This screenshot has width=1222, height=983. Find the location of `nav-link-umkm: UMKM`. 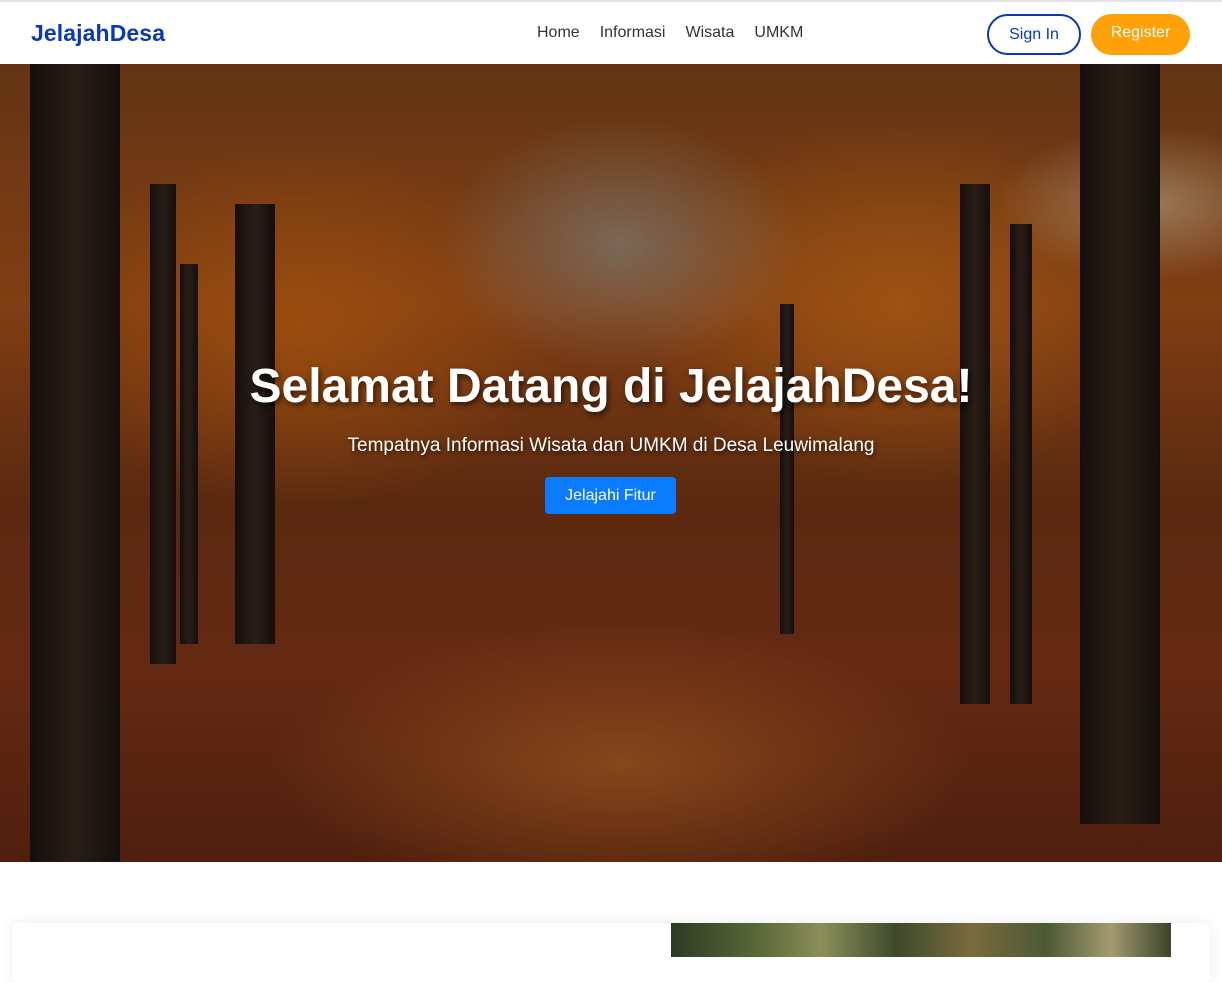

nav-link-umkm: UMKM is located at coordinates (778, 33).